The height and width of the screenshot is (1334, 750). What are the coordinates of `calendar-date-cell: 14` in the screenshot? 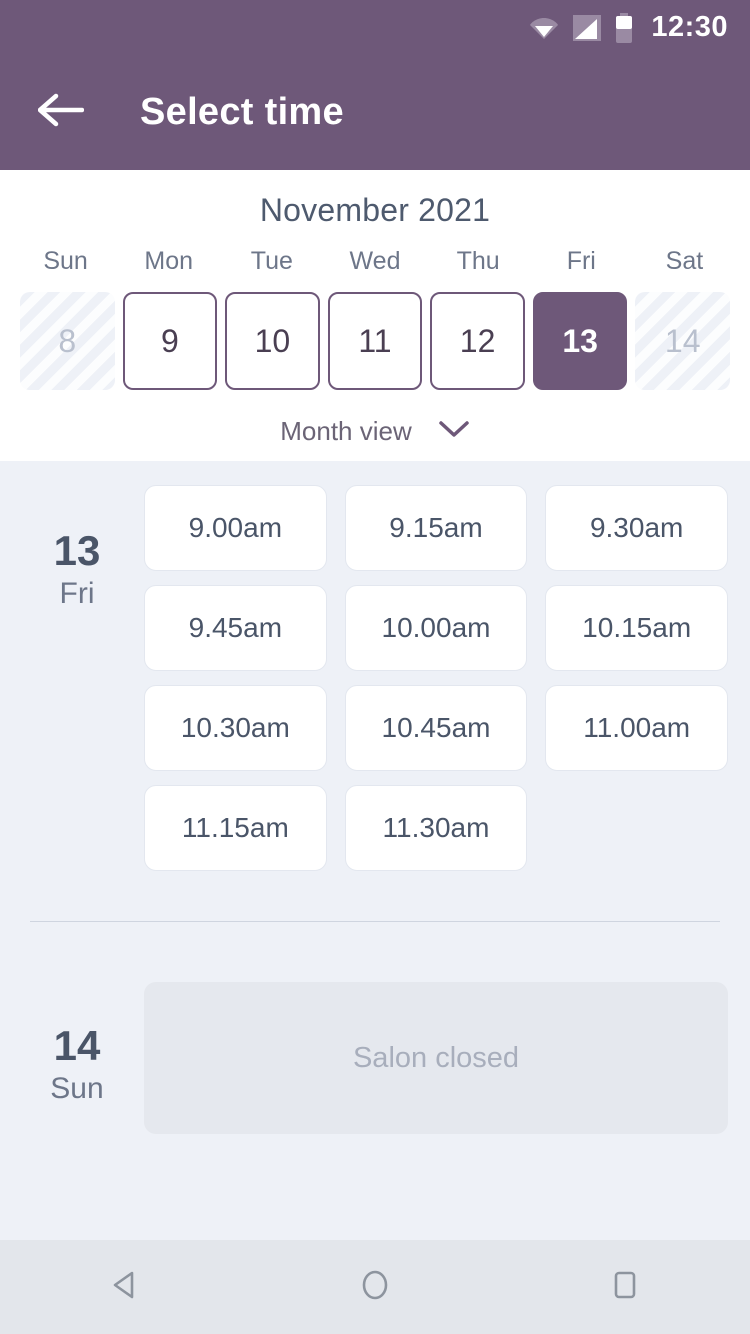 It's located at (682, 341).